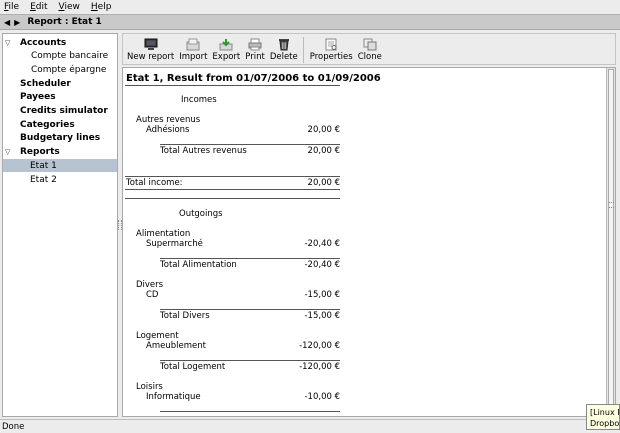 Image resolution: width=620 pixels, height=433 pixels. I want to click on forward-arrow-icon: ▶, so click(17, 22).